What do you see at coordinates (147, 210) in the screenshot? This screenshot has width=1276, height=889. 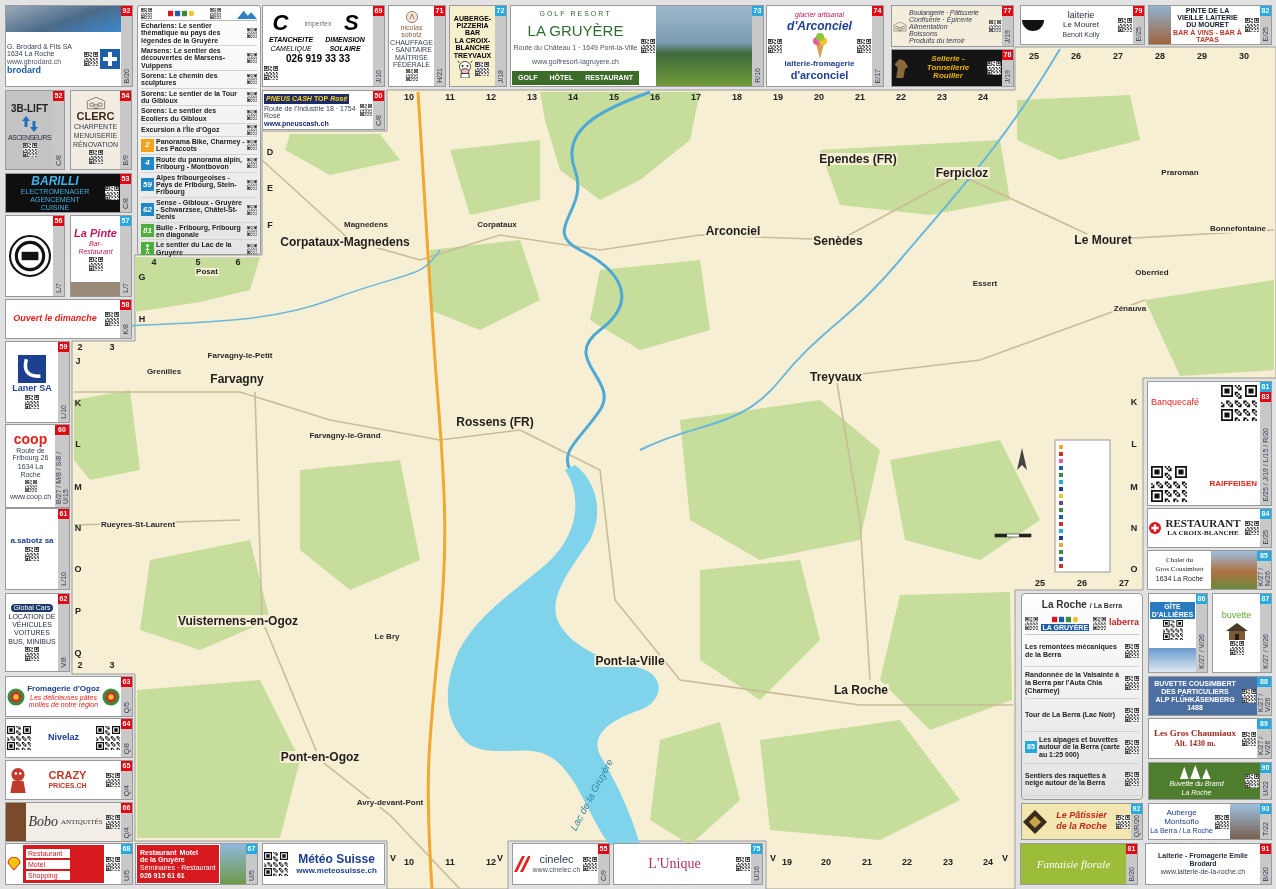 I see `route-number: 62` at bounding box center [147, 210].